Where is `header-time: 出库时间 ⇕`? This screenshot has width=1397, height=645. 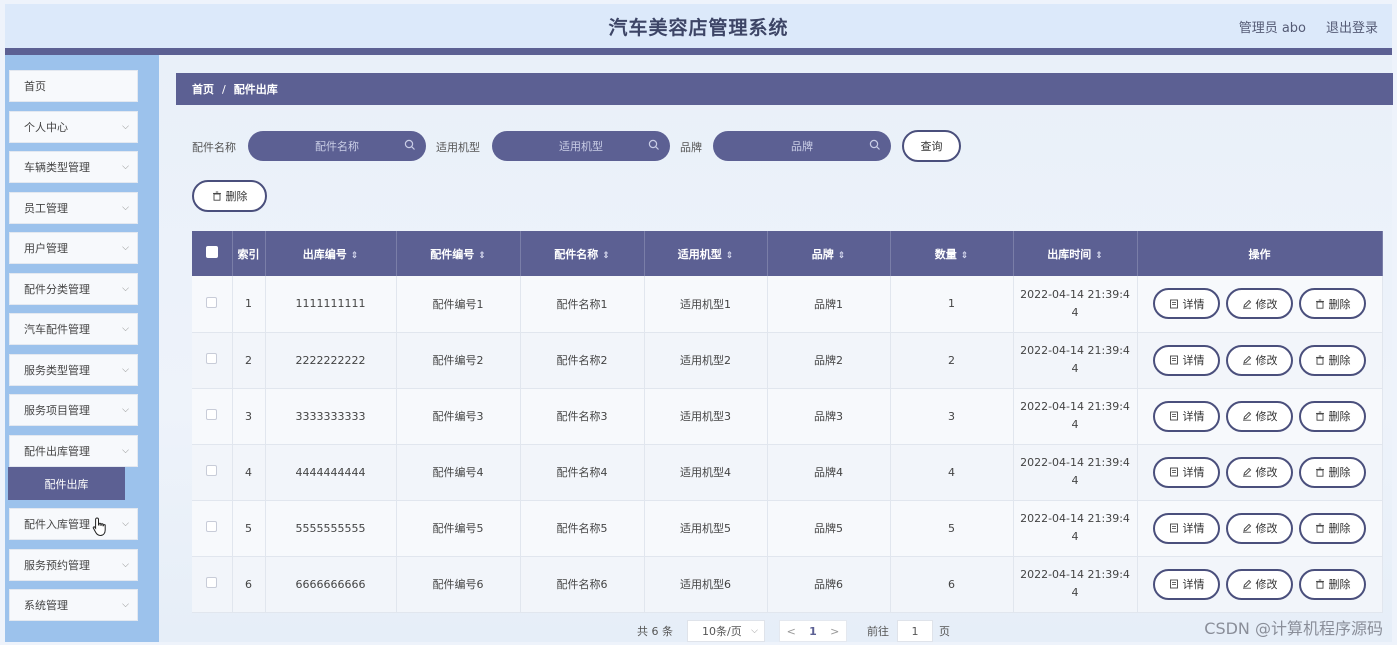 header-time: 出库时间 ⇕ is located at coordinates (1075, 253).